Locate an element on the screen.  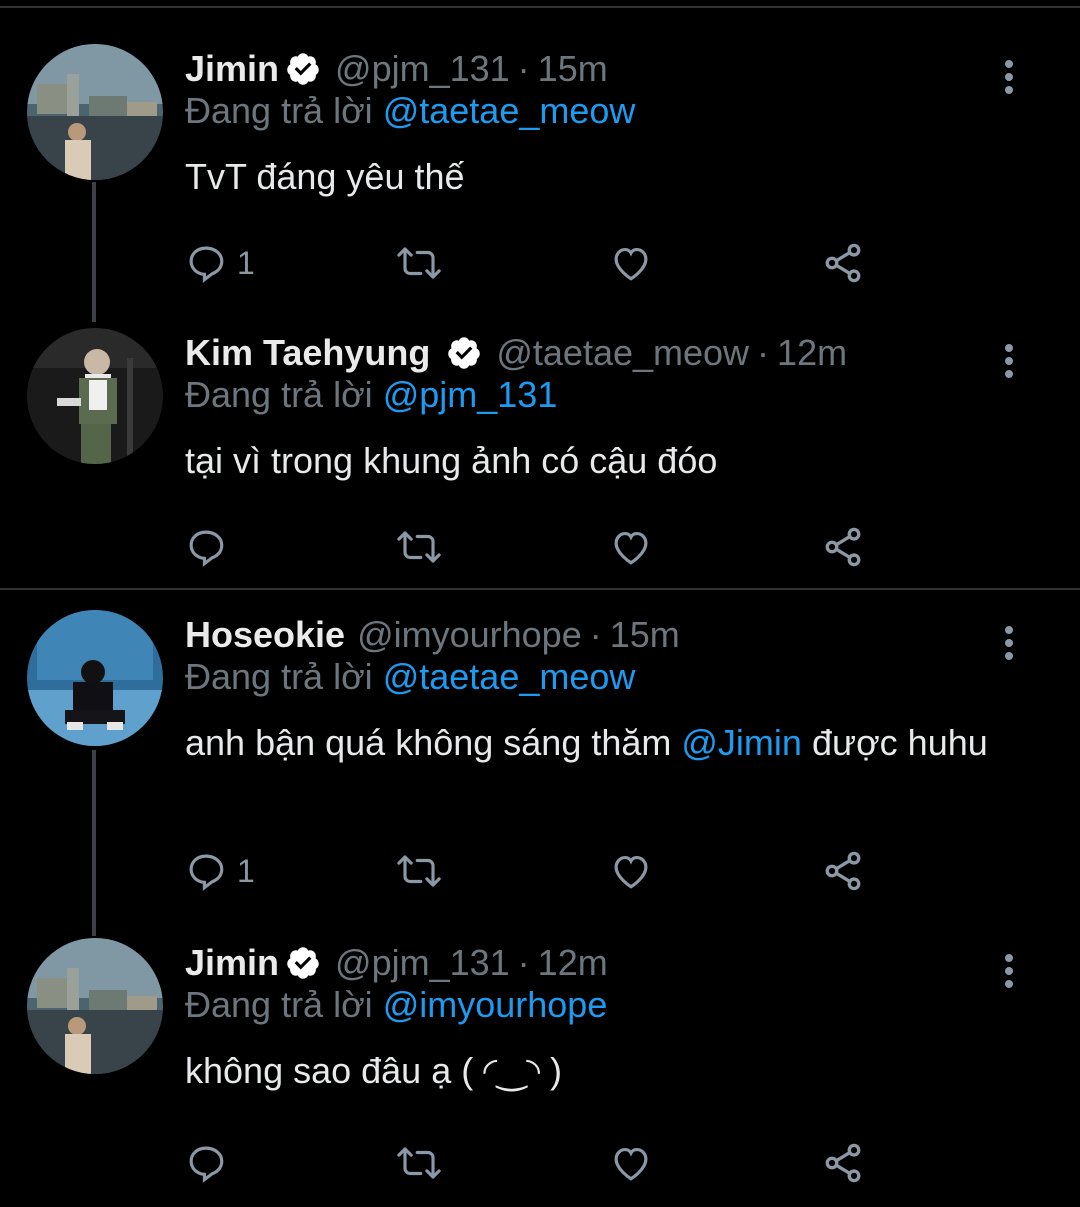
section-divider is located at coordinates (540, 589).